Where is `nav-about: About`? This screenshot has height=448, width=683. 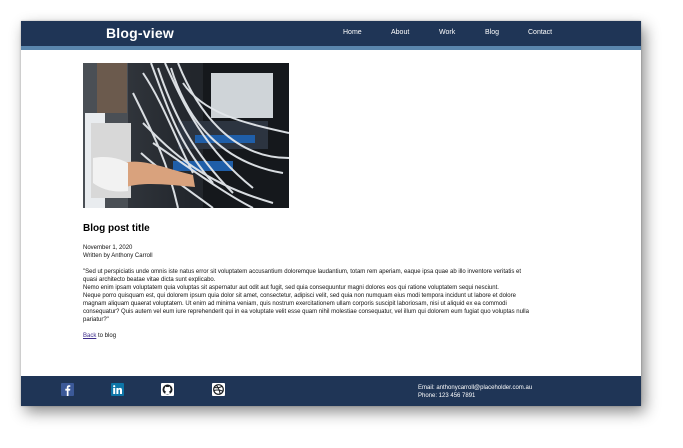
nav-about: About is located at coordinates (400, 32).